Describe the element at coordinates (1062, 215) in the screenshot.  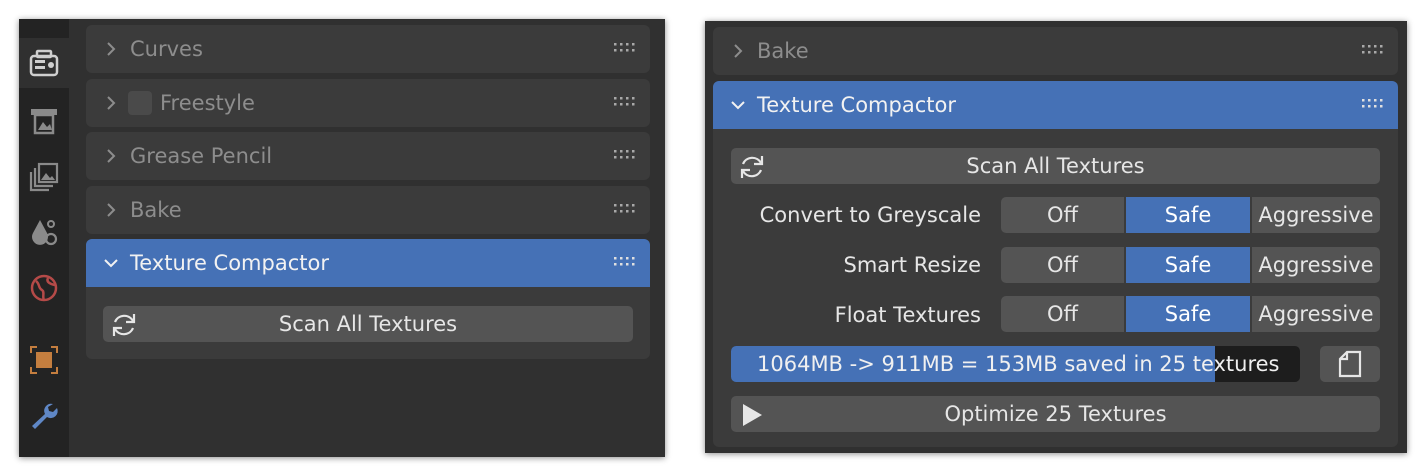
I see `greyscale-off-option: Off` at that location.